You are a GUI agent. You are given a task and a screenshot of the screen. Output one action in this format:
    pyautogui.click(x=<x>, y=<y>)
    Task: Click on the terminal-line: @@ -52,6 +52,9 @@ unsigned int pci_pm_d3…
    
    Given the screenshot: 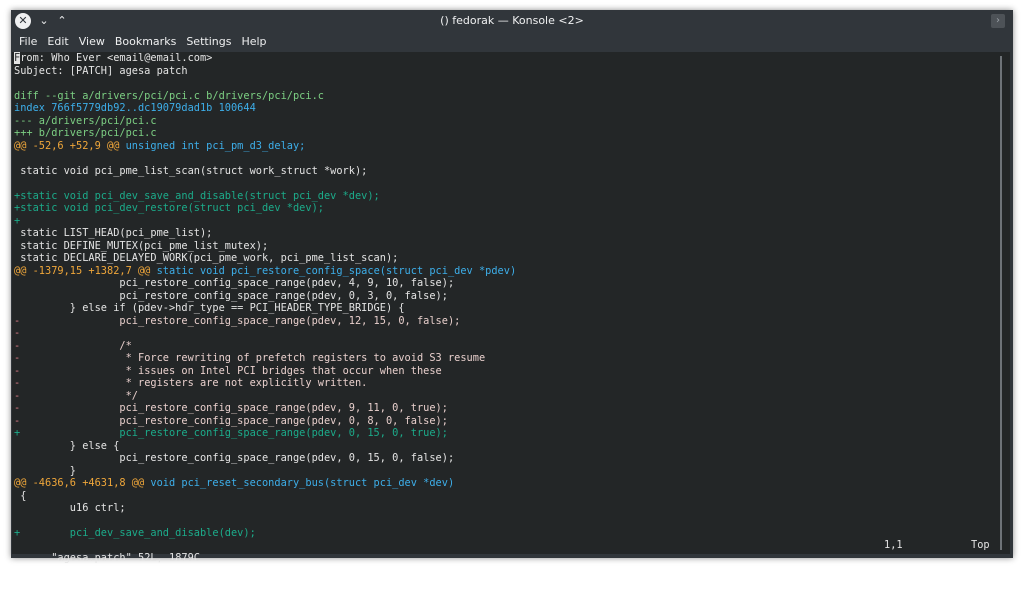 What is the action you would take?
    pyautogui.click(x=265, y=146)
    